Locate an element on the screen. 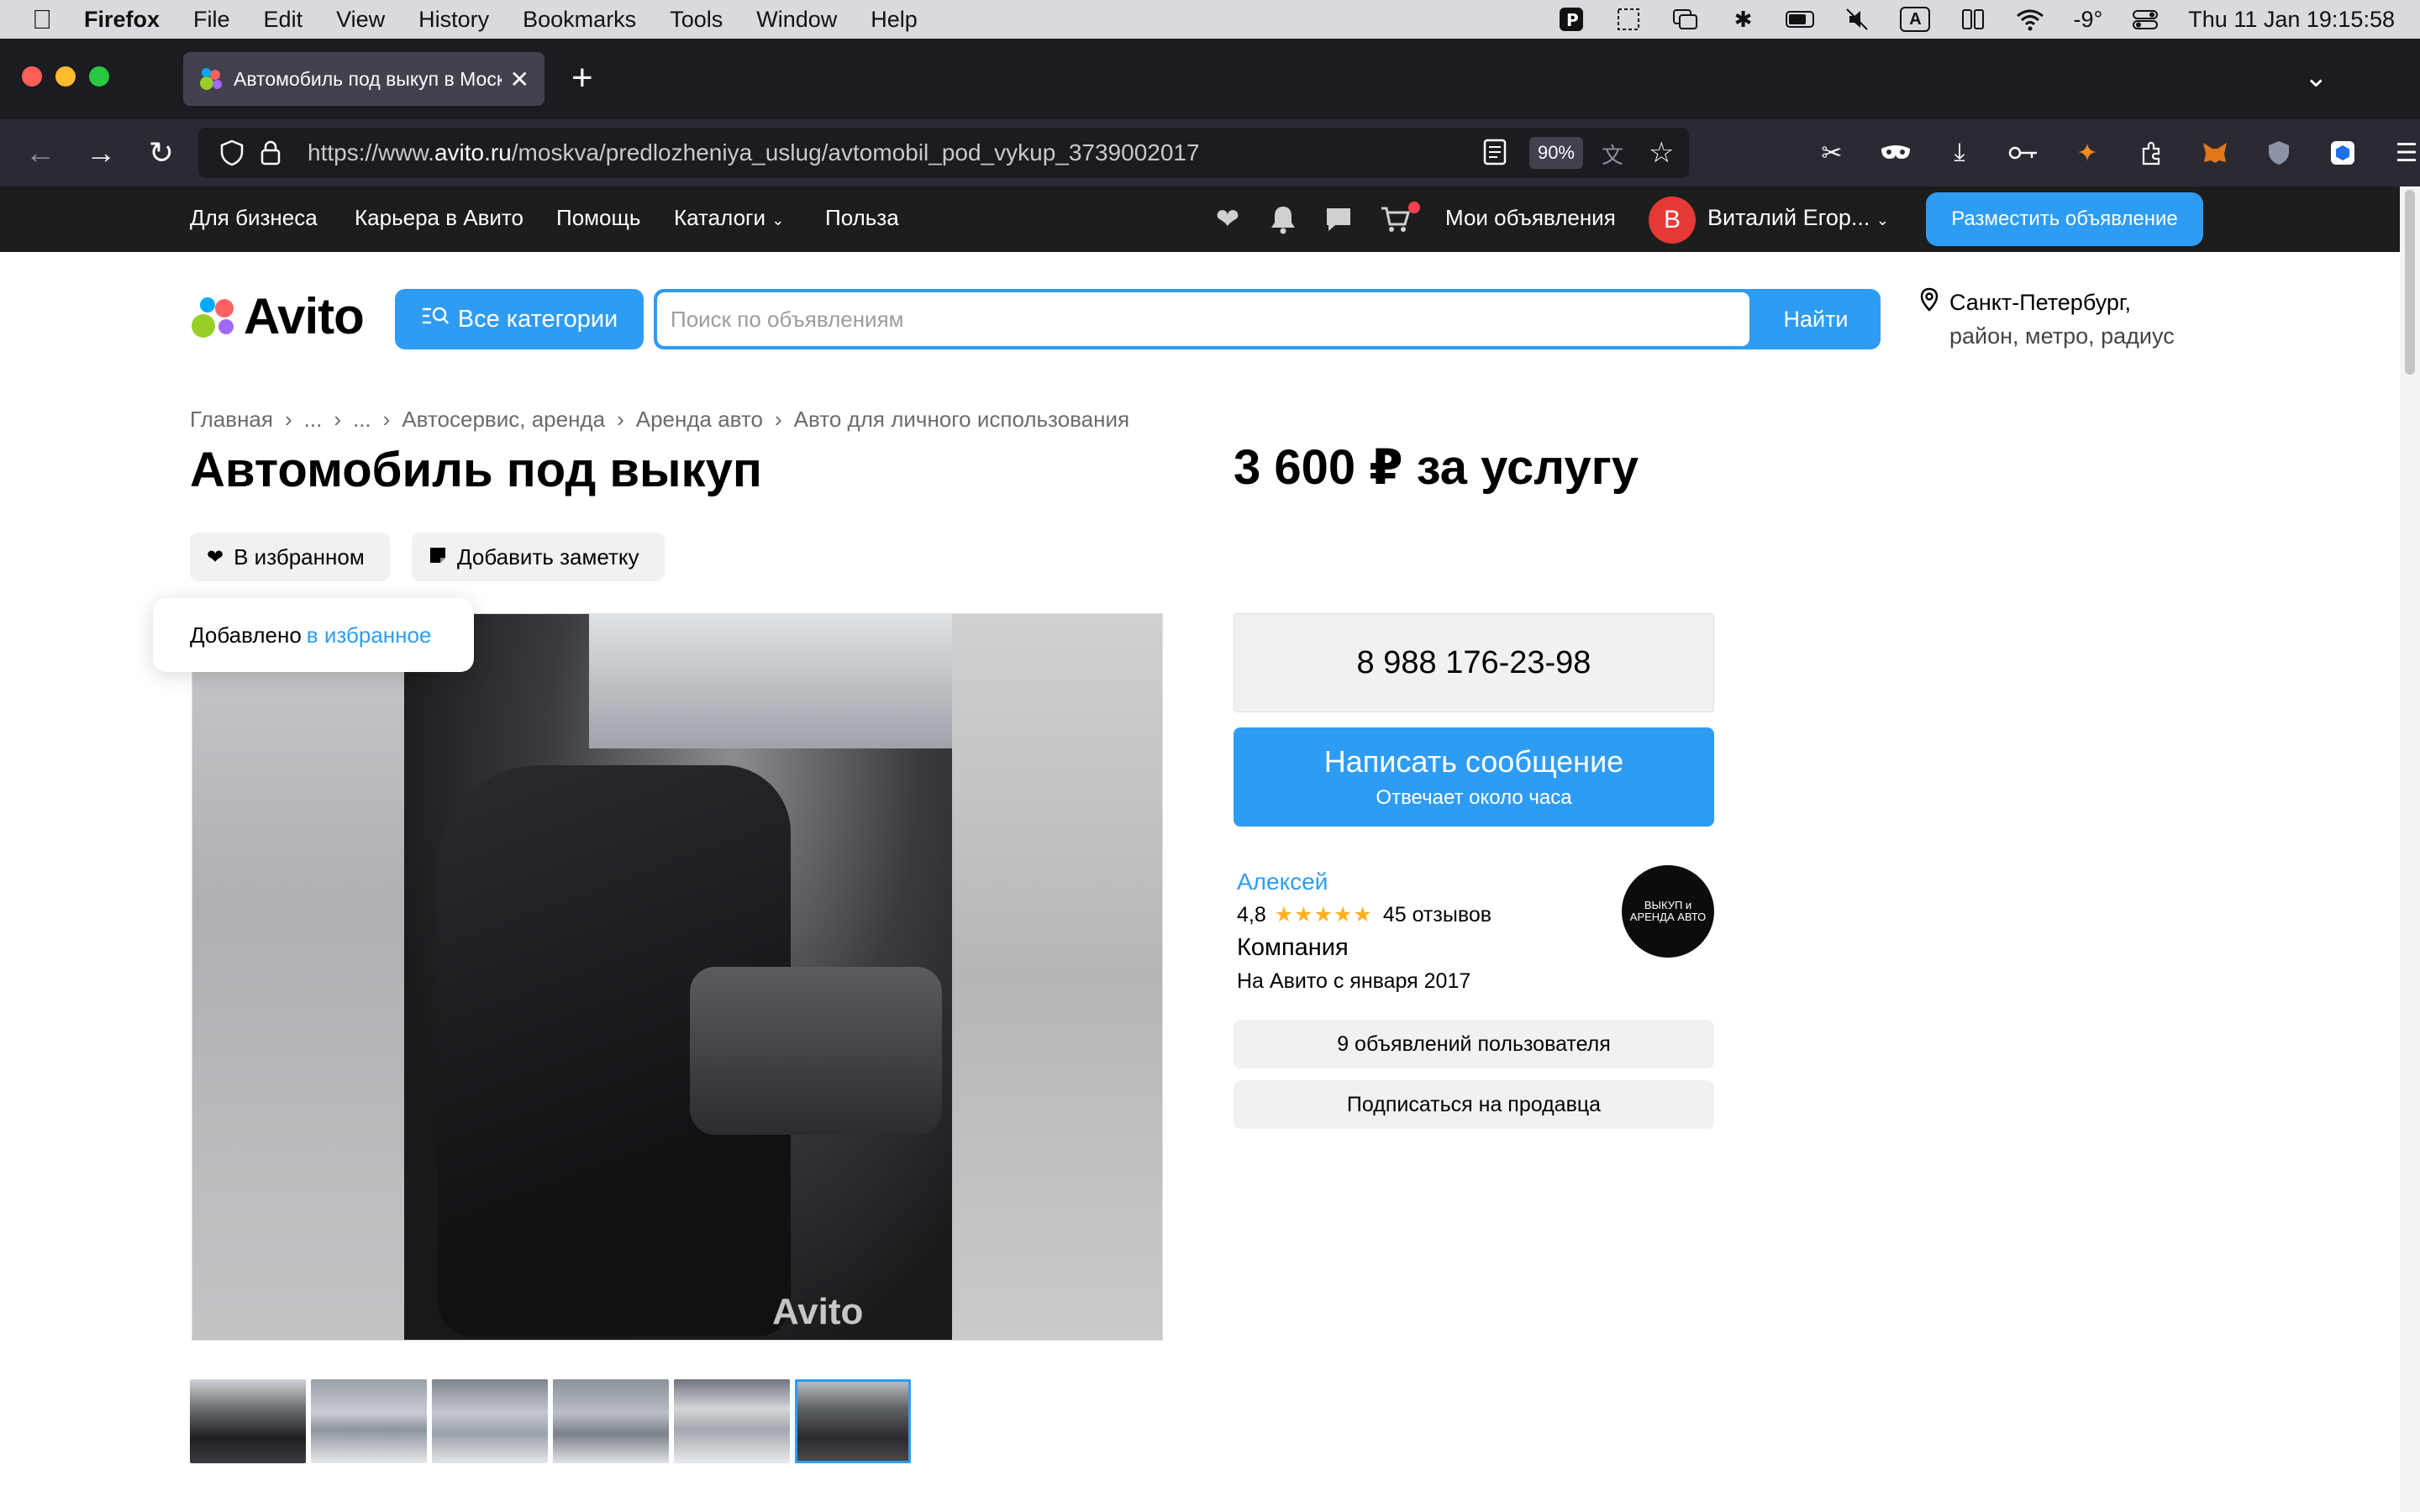 The width and height of the screenshot is (2420, 1512). seller-name-link: Алексей is located at coordinates (1283, 882).